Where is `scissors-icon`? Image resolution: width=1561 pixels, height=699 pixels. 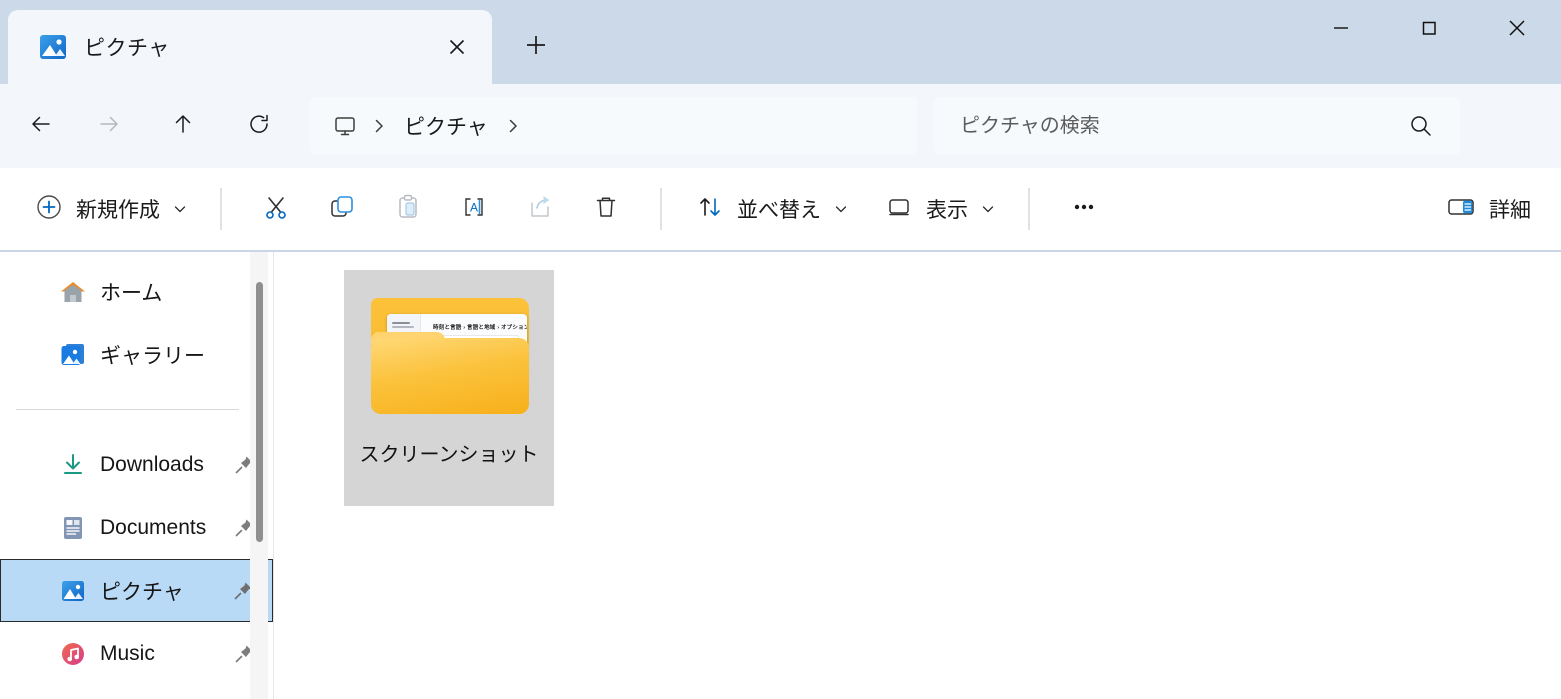
scissors-icon is located at coordinates (276, 209).